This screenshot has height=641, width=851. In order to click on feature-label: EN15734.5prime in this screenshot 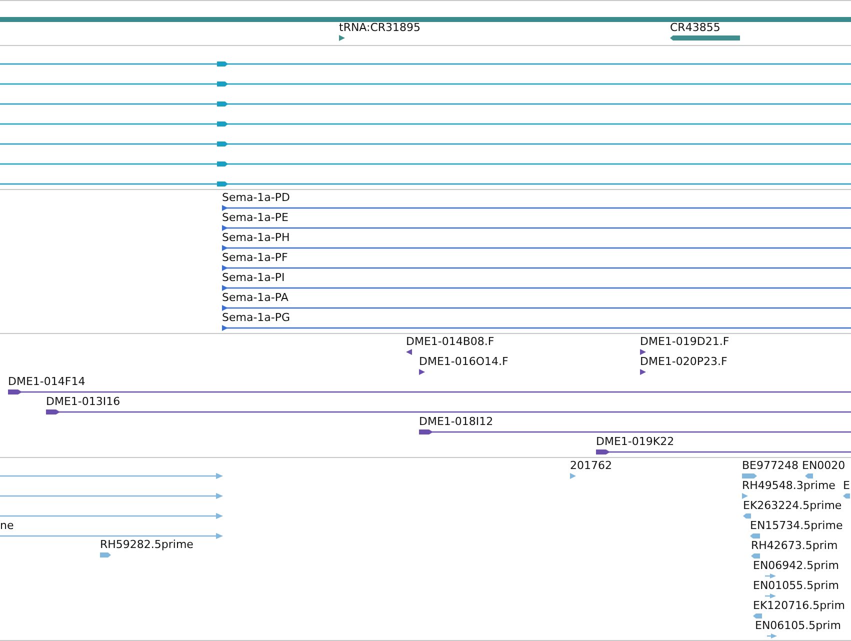, I will do `click(796, 525)`.